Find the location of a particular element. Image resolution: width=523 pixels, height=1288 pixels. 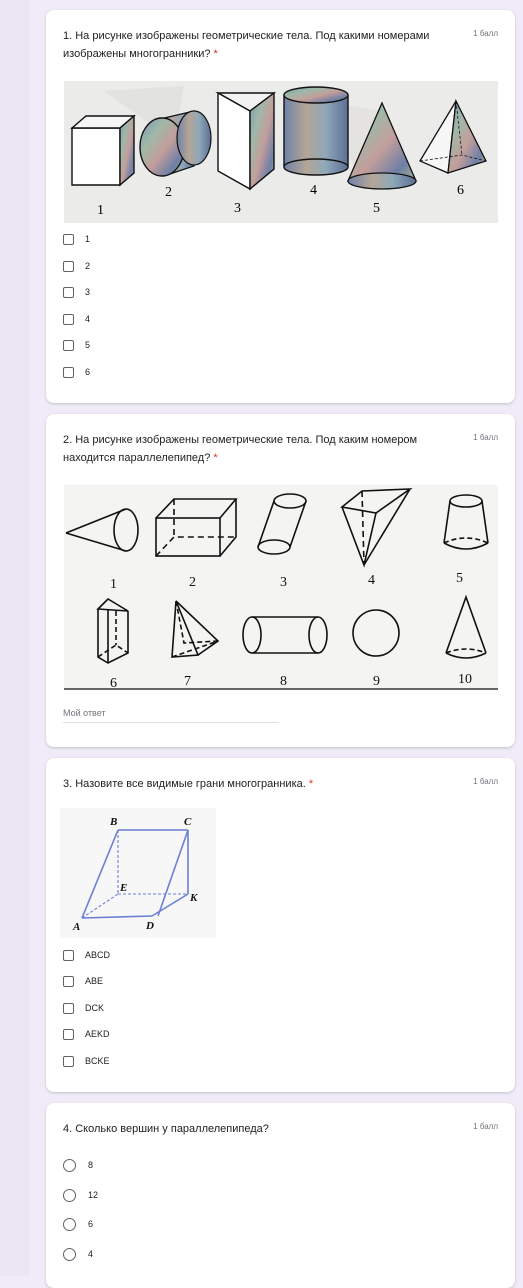

cone-upright-figure is located at coordinates (466, 626).